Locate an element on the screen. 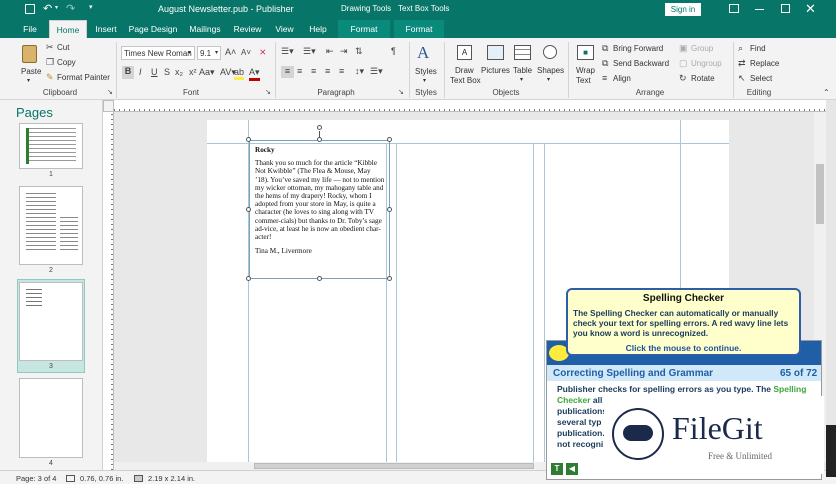 This screenshot has width=836, height=484. close-icon: ✕ is located at coordinates (810, 9).